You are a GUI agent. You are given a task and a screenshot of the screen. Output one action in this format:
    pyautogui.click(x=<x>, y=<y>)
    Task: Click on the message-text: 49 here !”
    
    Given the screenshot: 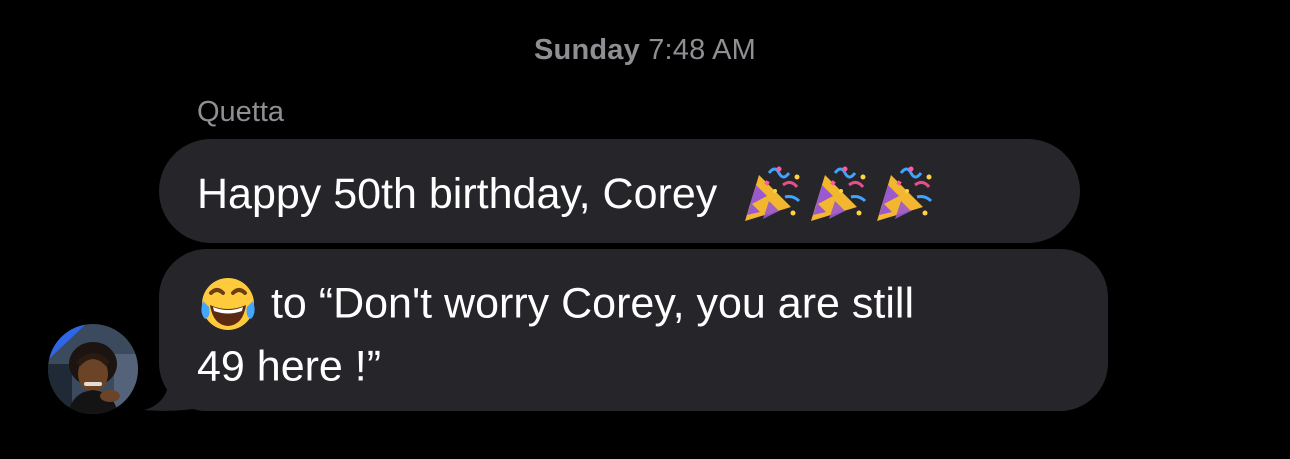 What is the action you would take?
    pyautogui.click(x=289, y=366)
    